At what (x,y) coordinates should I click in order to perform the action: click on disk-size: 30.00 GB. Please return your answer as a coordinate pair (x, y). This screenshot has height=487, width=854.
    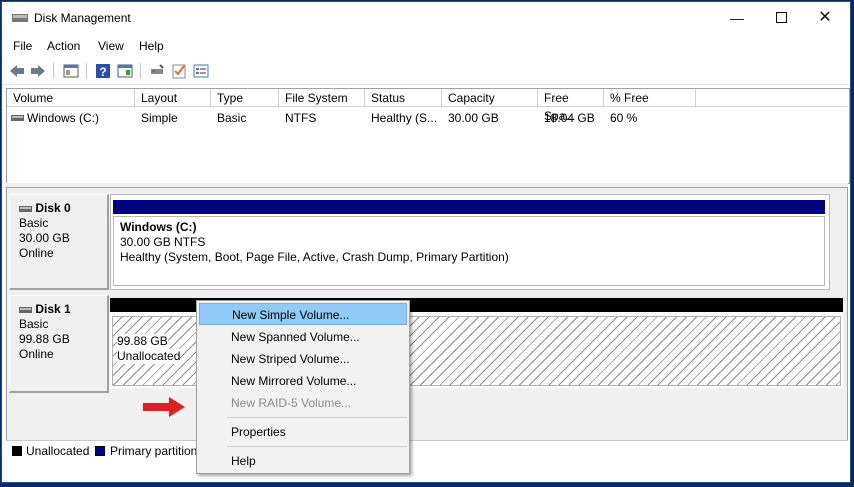
    Looking at the image, I should click on (44, 238).